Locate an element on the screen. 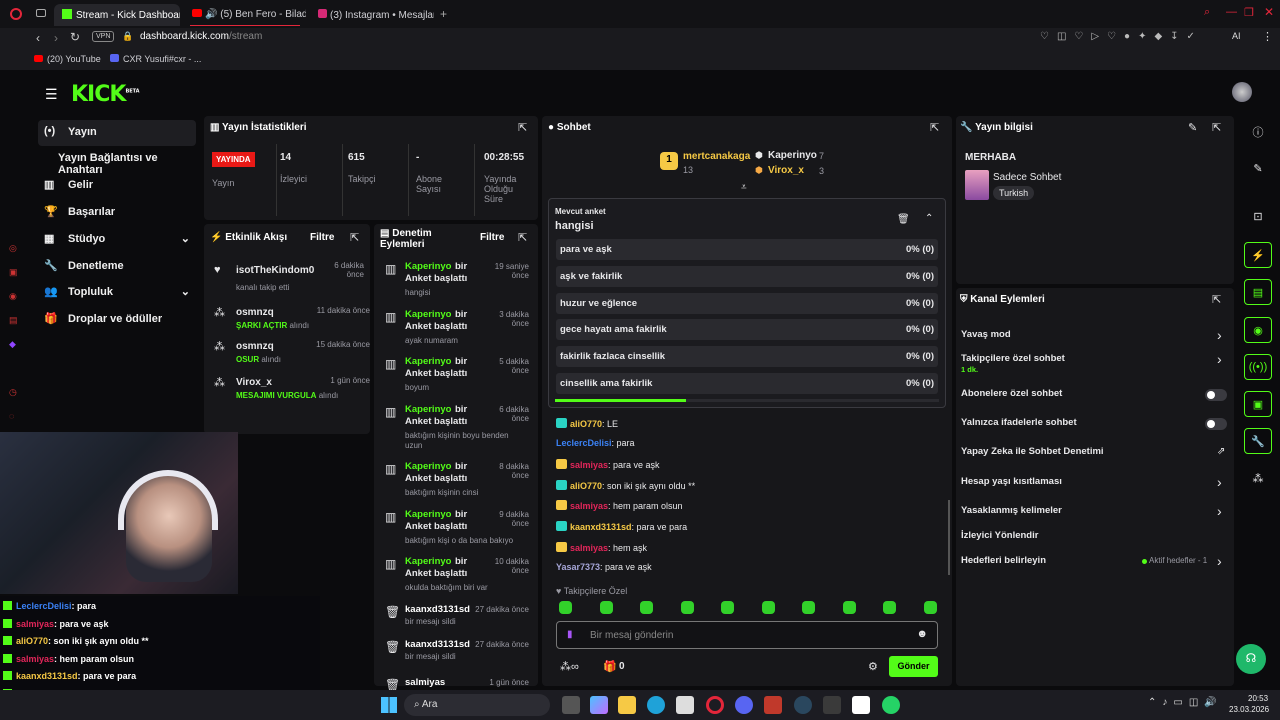 This screenshot has height=720, width=1280. reload-icon: ↻ is located at coordinates (75, 37).